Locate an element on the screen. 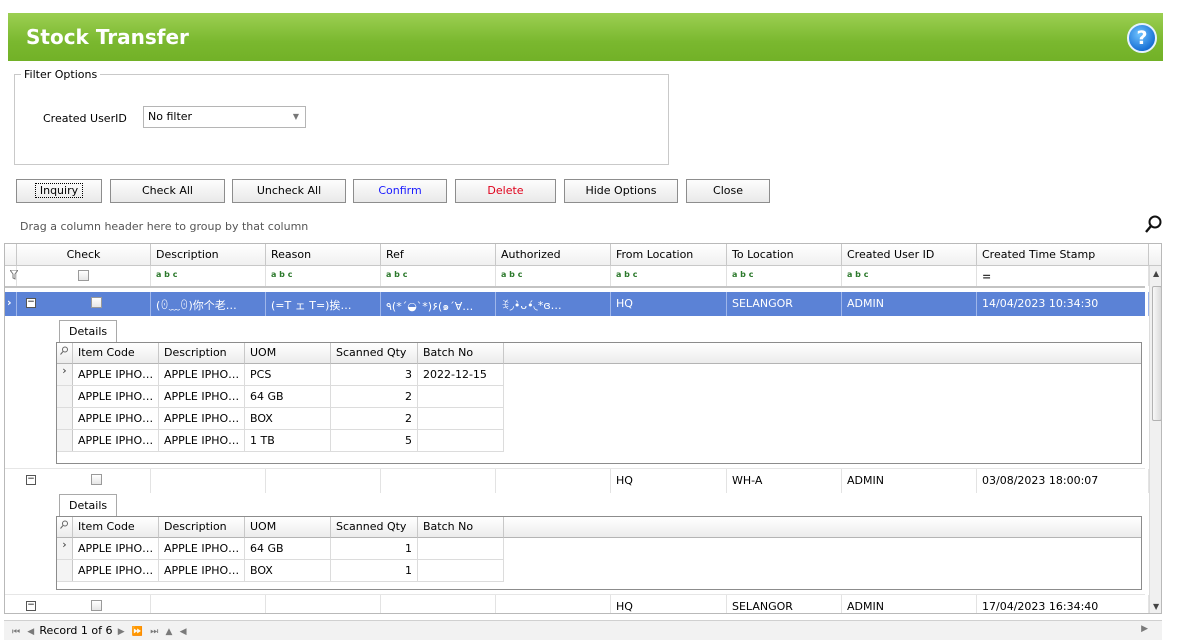  column-header-check: Check is located at coordinates (84, 255).